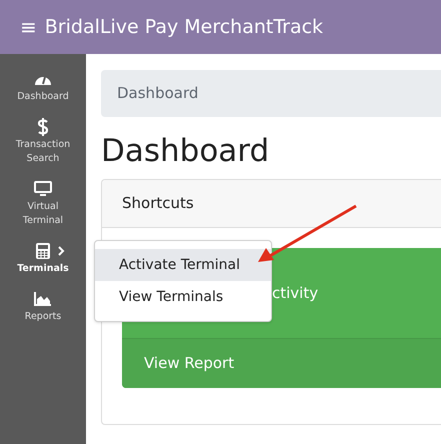  I want to click on sidebar-item: Terminals, so click(43, 259).